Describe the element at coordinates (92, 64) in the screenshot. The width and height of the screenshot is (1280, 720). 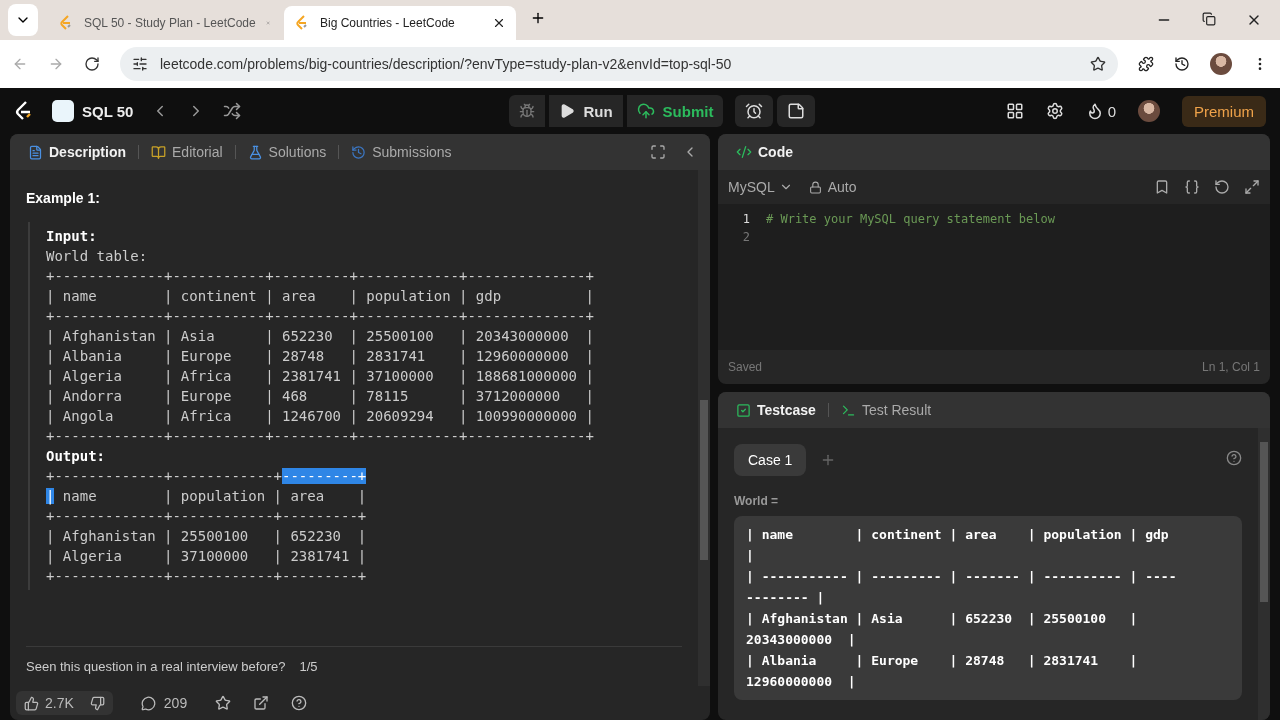
I see `reload-icon` at that location.